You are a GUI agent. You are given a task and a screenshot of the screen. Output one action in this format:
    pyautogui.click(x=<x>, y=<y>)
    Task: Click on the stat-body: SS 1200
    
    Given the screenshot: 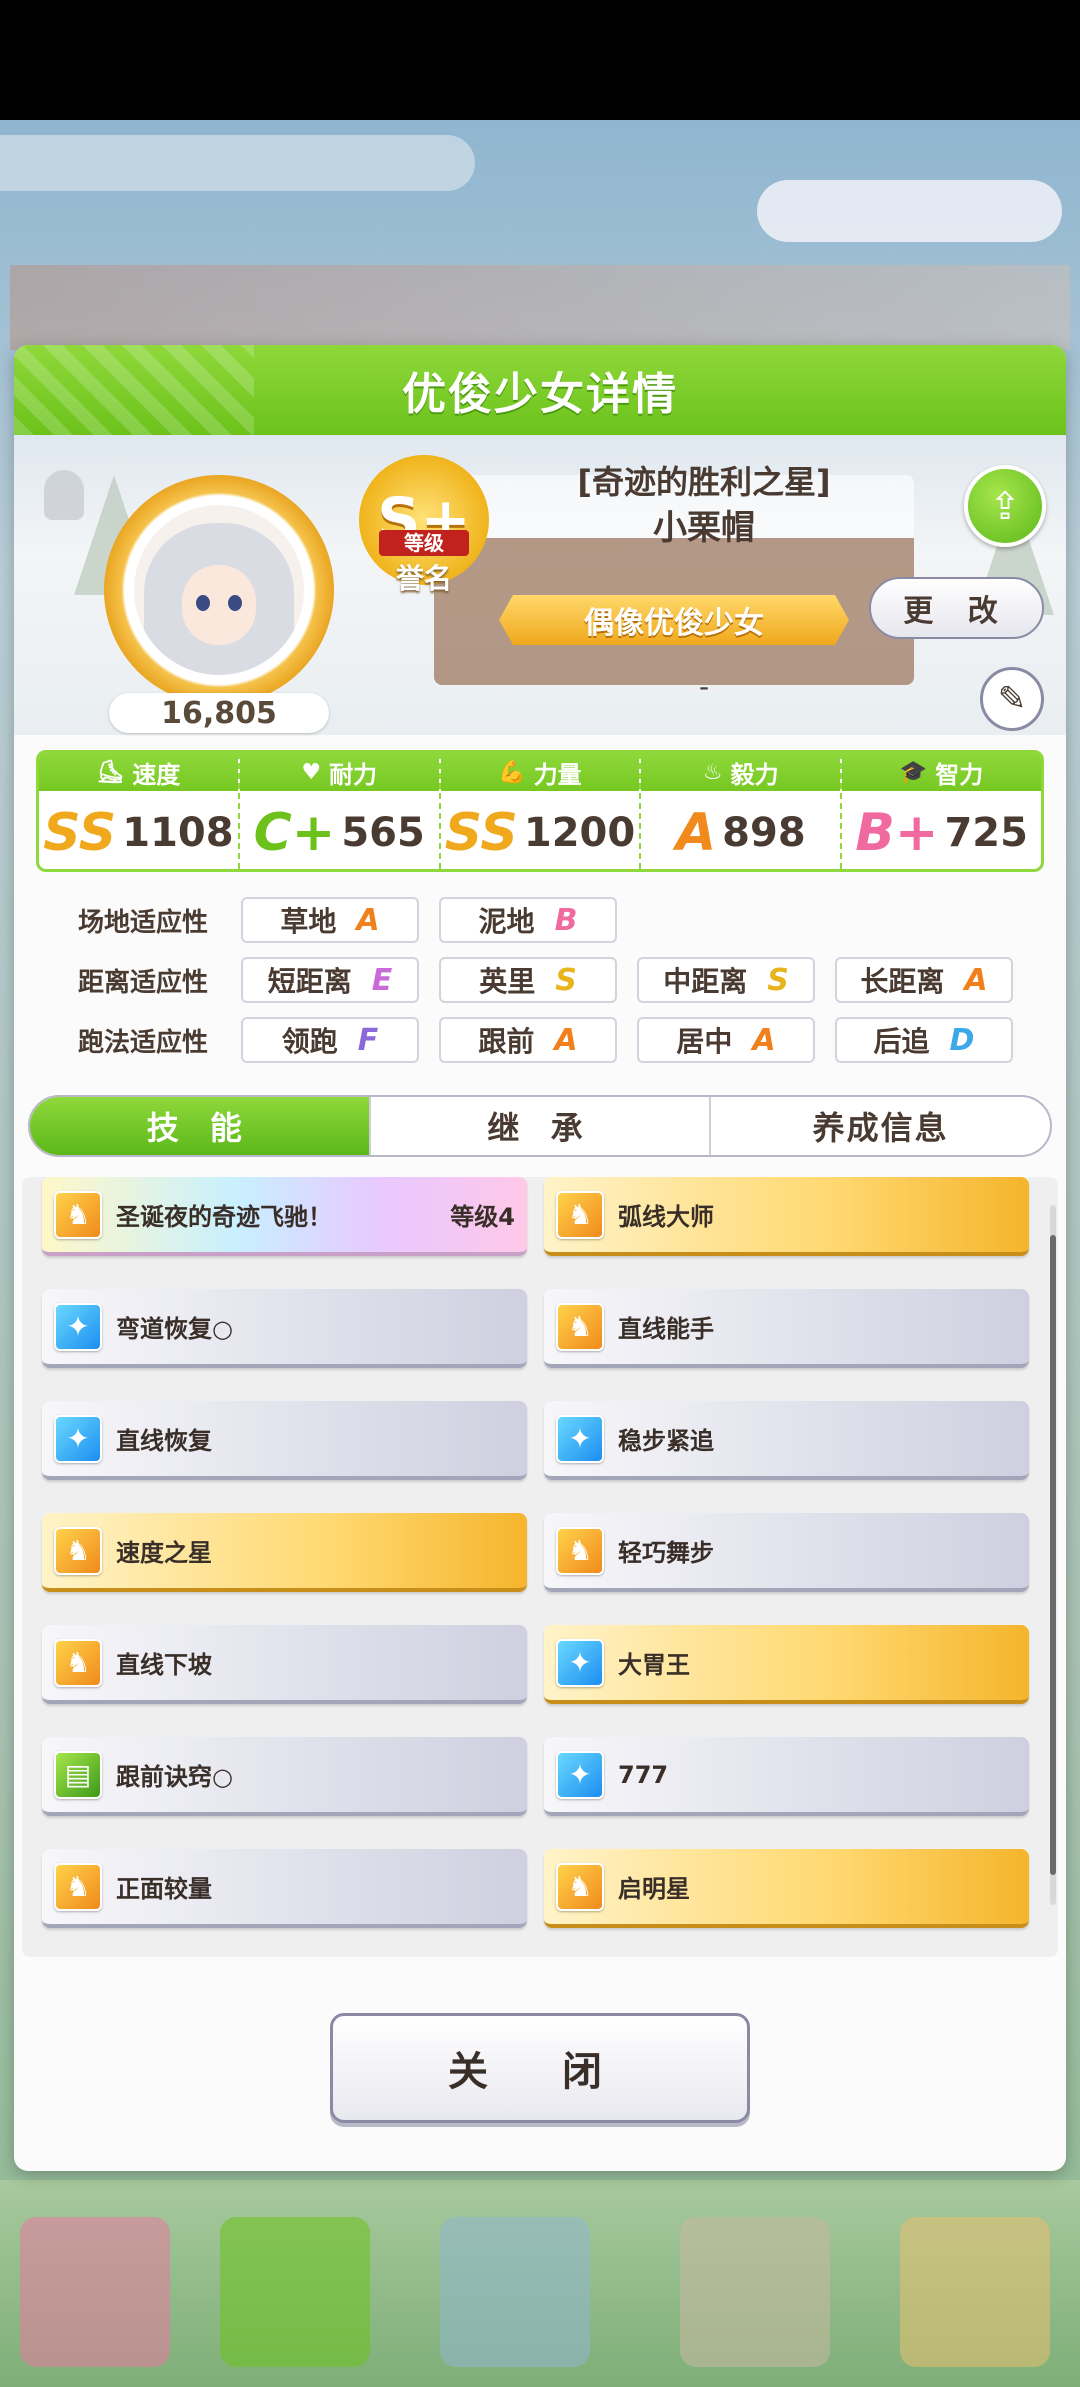 What is the action you would take?
    pyautogui.click(x=540, y=830)
    